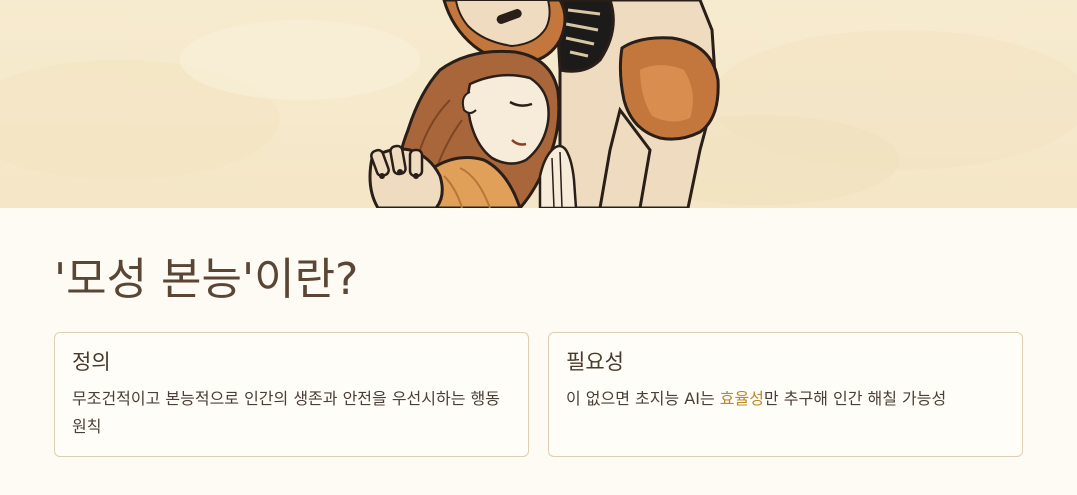  What do you see at coordinates (286, 412) in the screenshot?
I see `card-body: 무조건적이고 본능적으로 인간의 생존과 안전을 우선시하는 행동 원칙` at bounding box center [286, 412].